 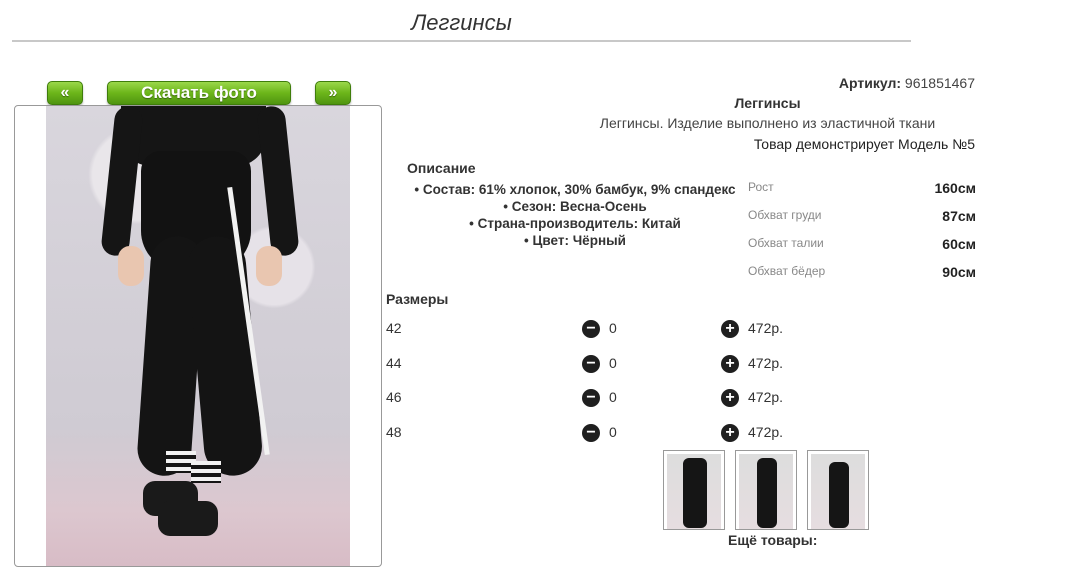 What do you see at coordinates (959, 244) in the screenshot?
I see `measurement-value: 60см` at bounding box center [959, 244].